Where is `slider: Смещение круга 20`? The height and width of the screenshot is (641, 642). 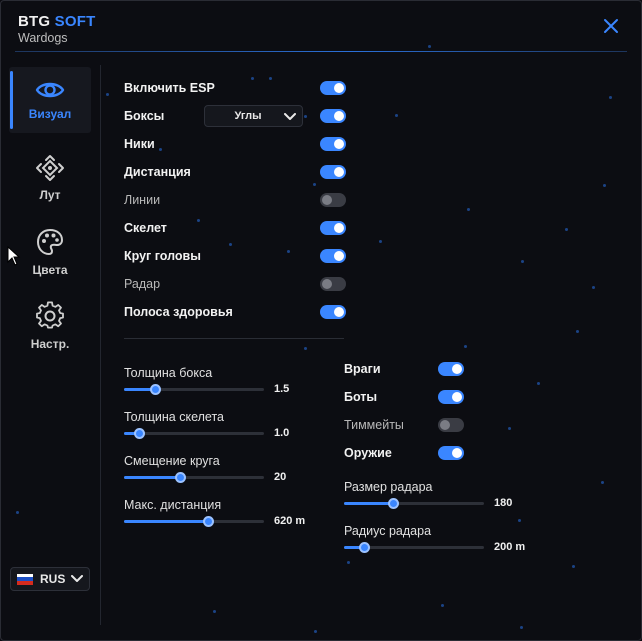
slider: Смещение круга 20 is located at coordinates (224, 474).